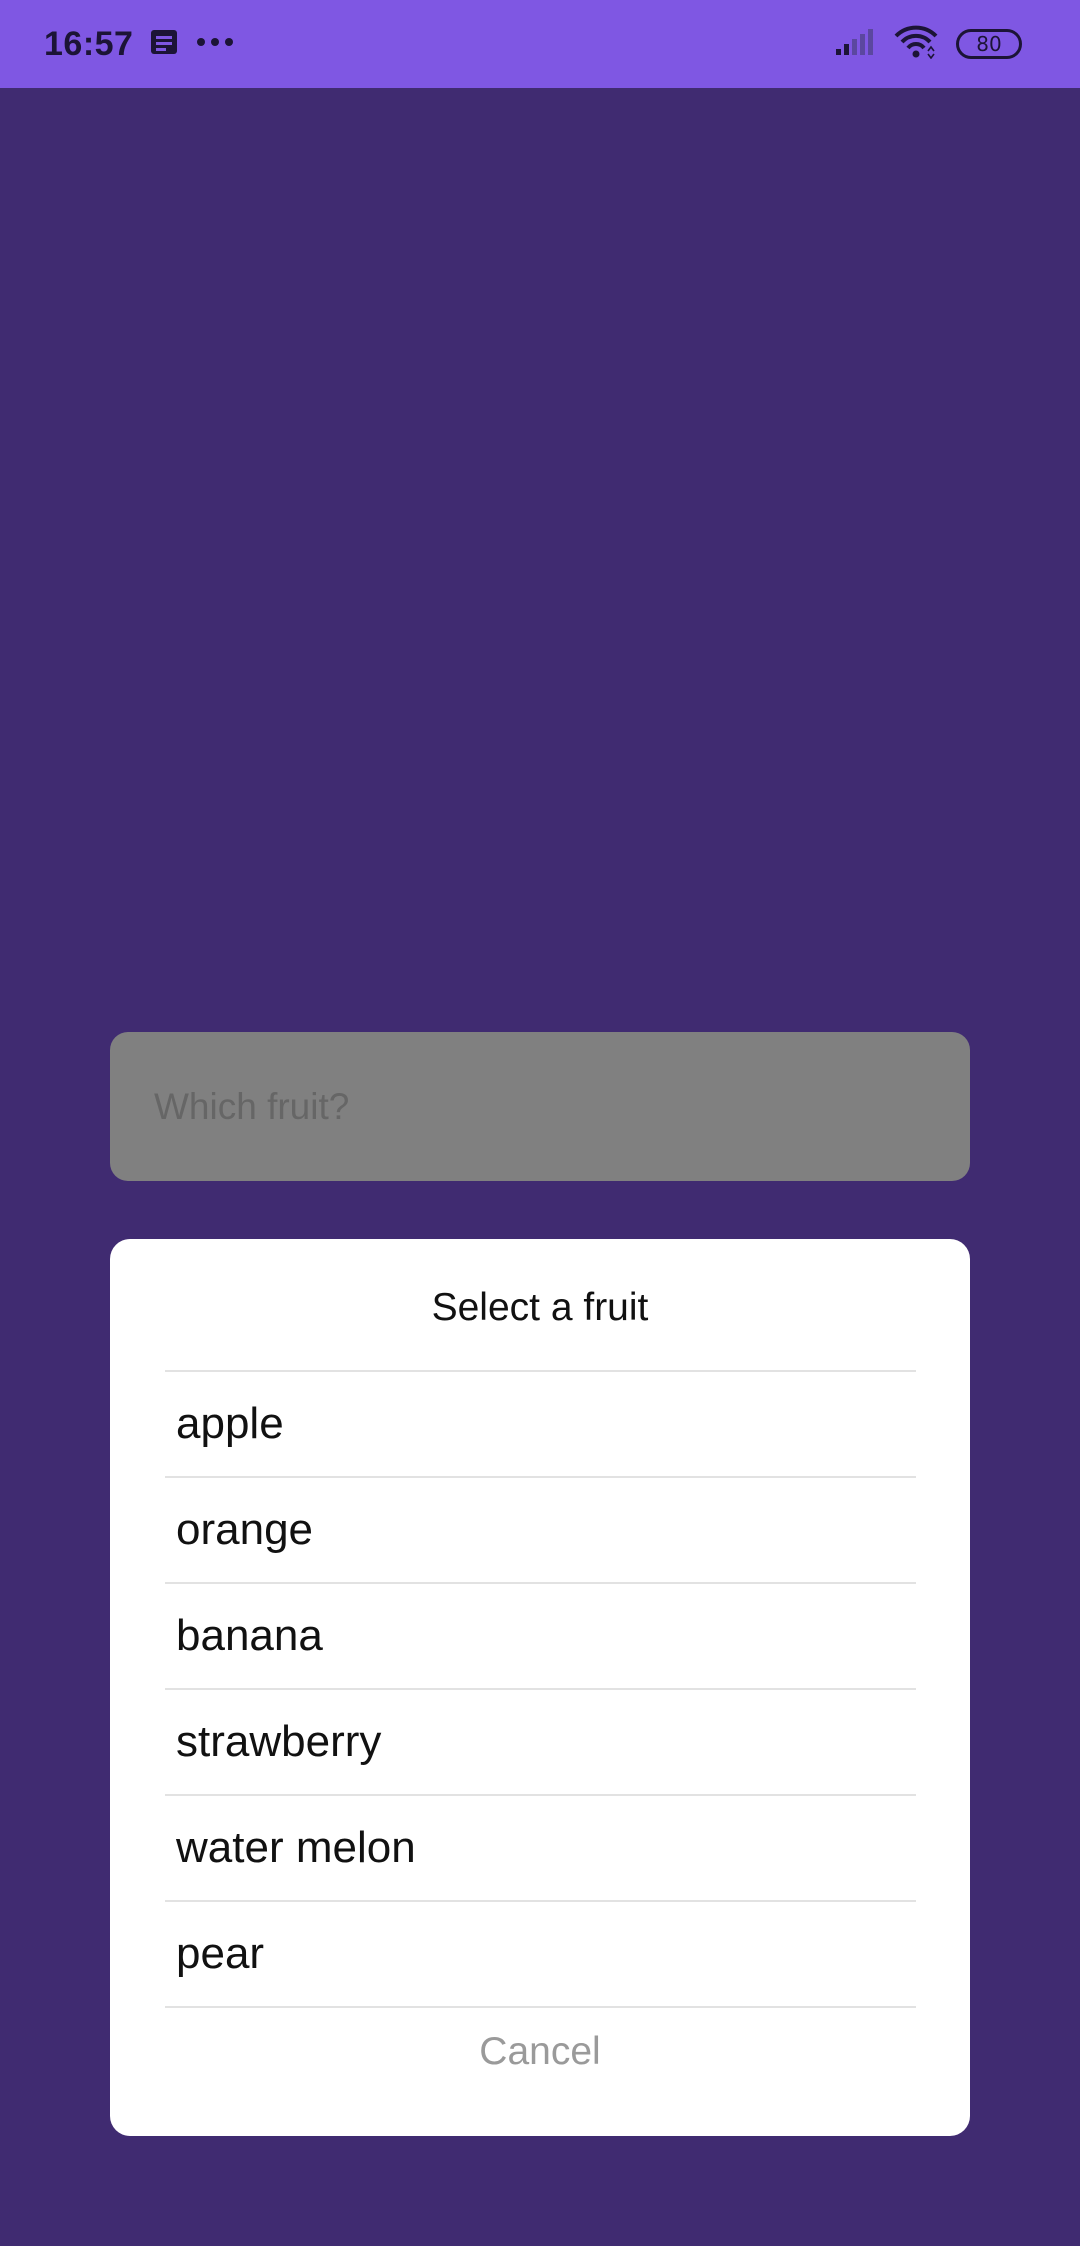 The image size is (1080, 2246). What do you see at coordinates (916, 44) in the screenshot?
I see `wifi-icon` at bounding box center [916, 44].